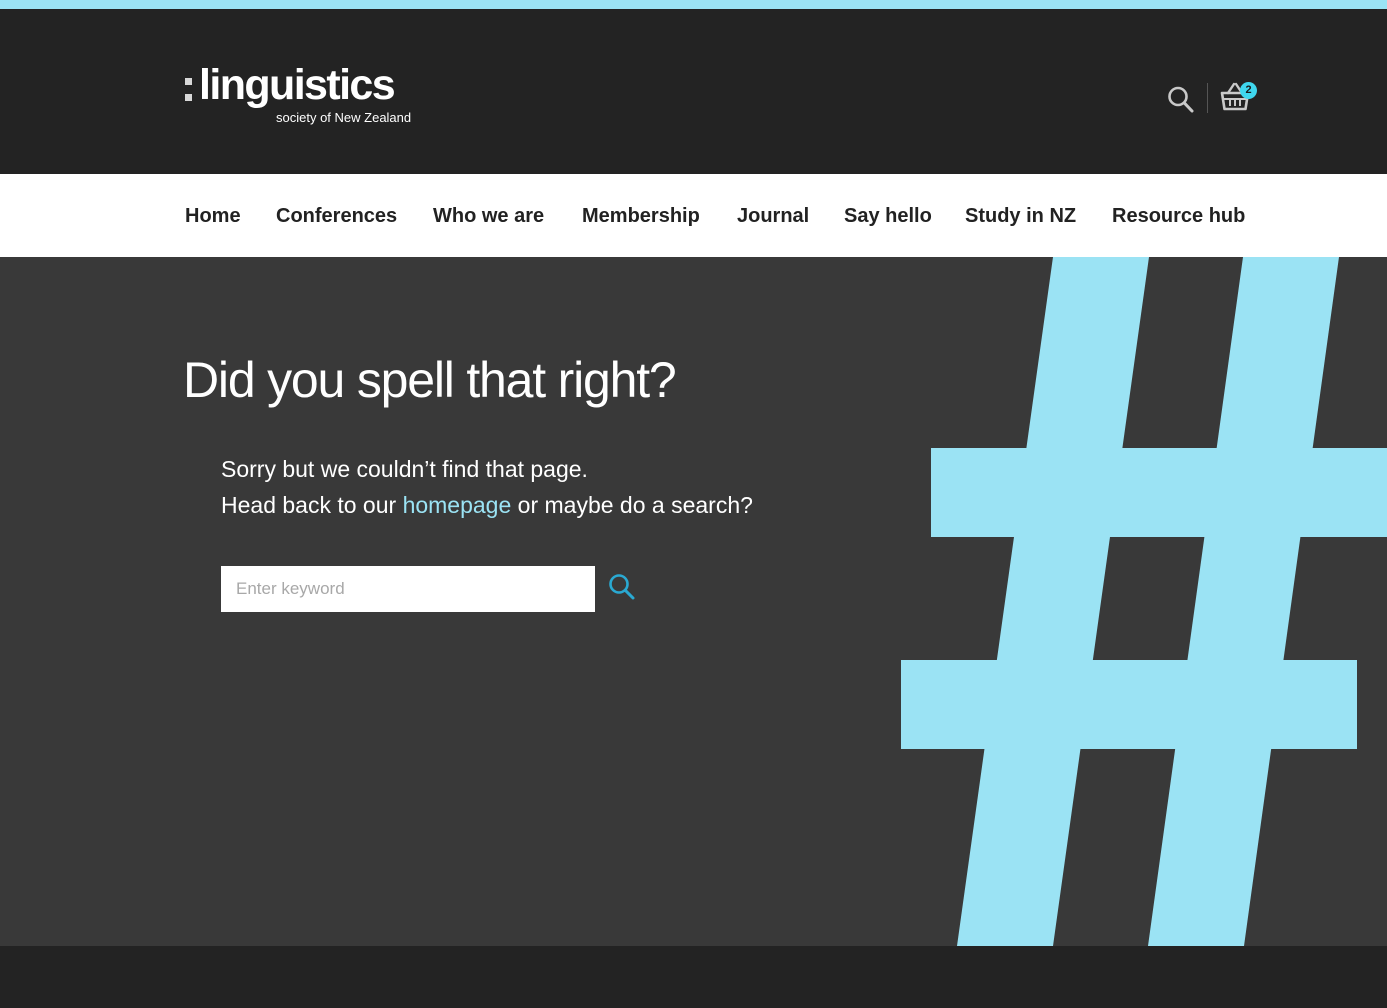  I want to click on nav-item-journal: Journal, so click(773, 216).